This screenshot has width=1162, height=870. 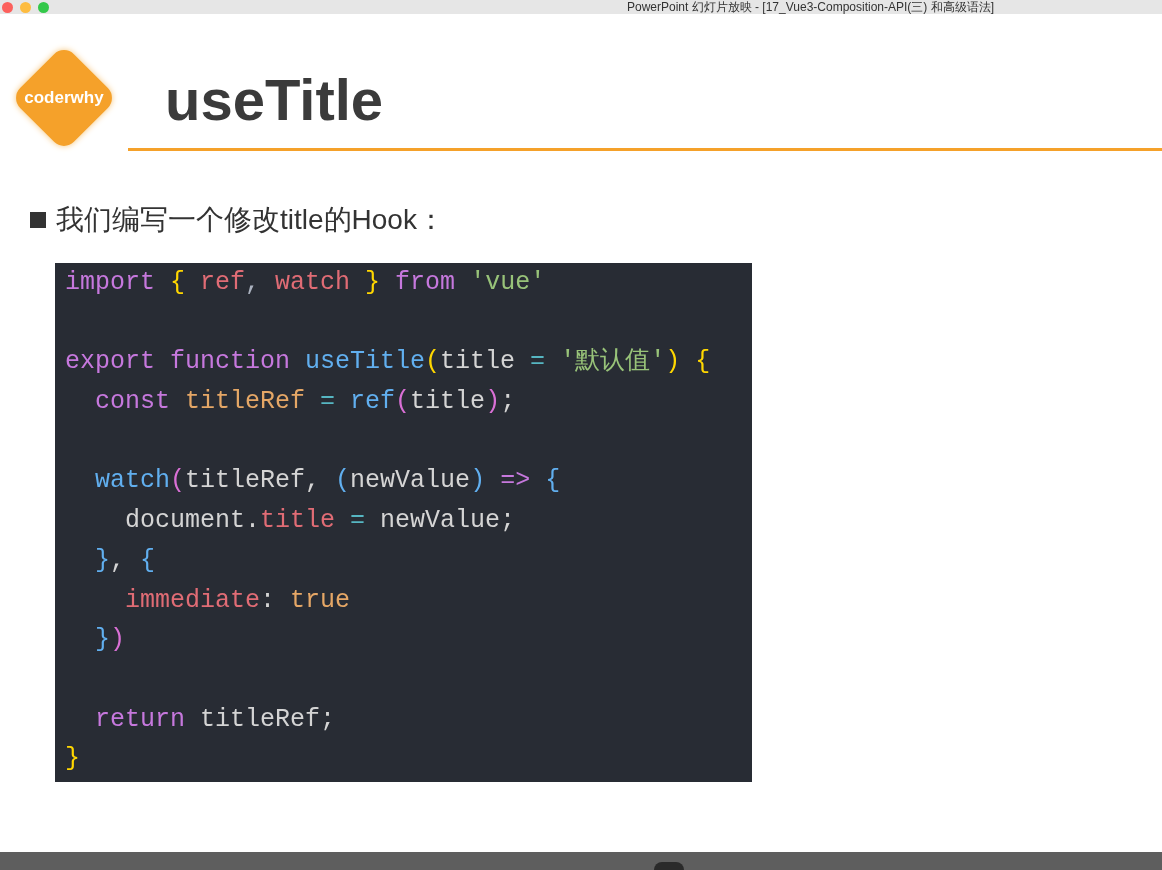 What do you see at coordinates (38, 220) in the screenshot?
I see `bullet-icon` at bounding box center [38, 220].